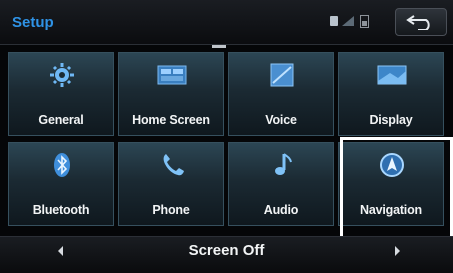  Describe the element at coordinates (226, 250) in the screenshot. I see `screen-off-button: Screen Off` at that location.